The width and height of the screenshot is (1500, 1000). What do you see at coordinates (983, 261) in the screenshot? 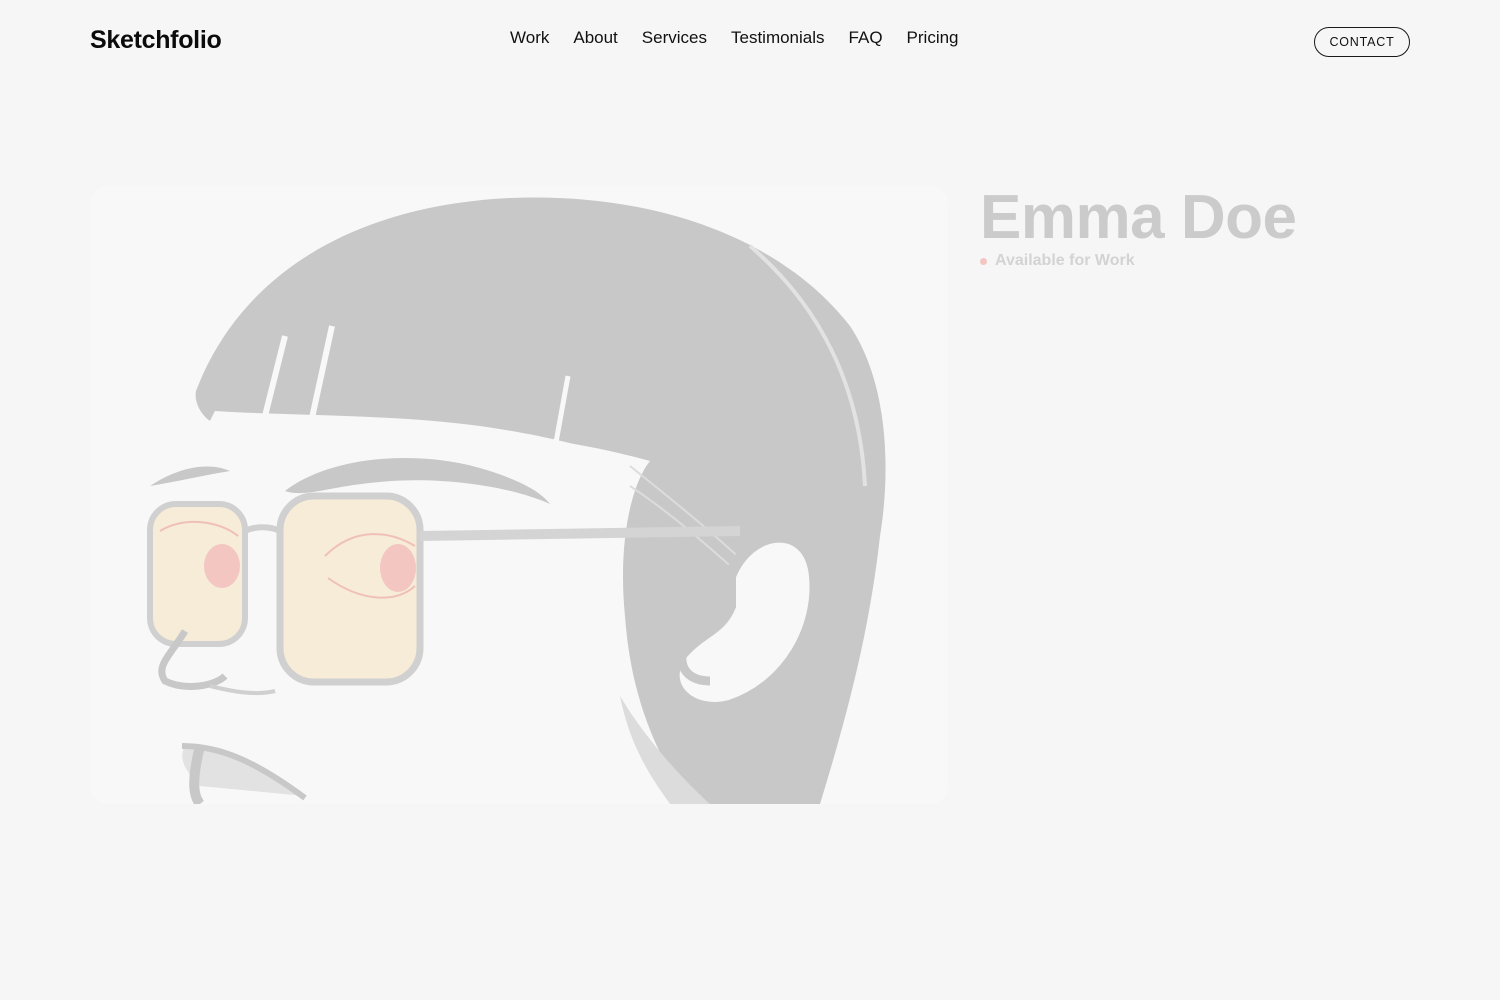
I see `status-dot-icon` at bounding box center [983, 261].